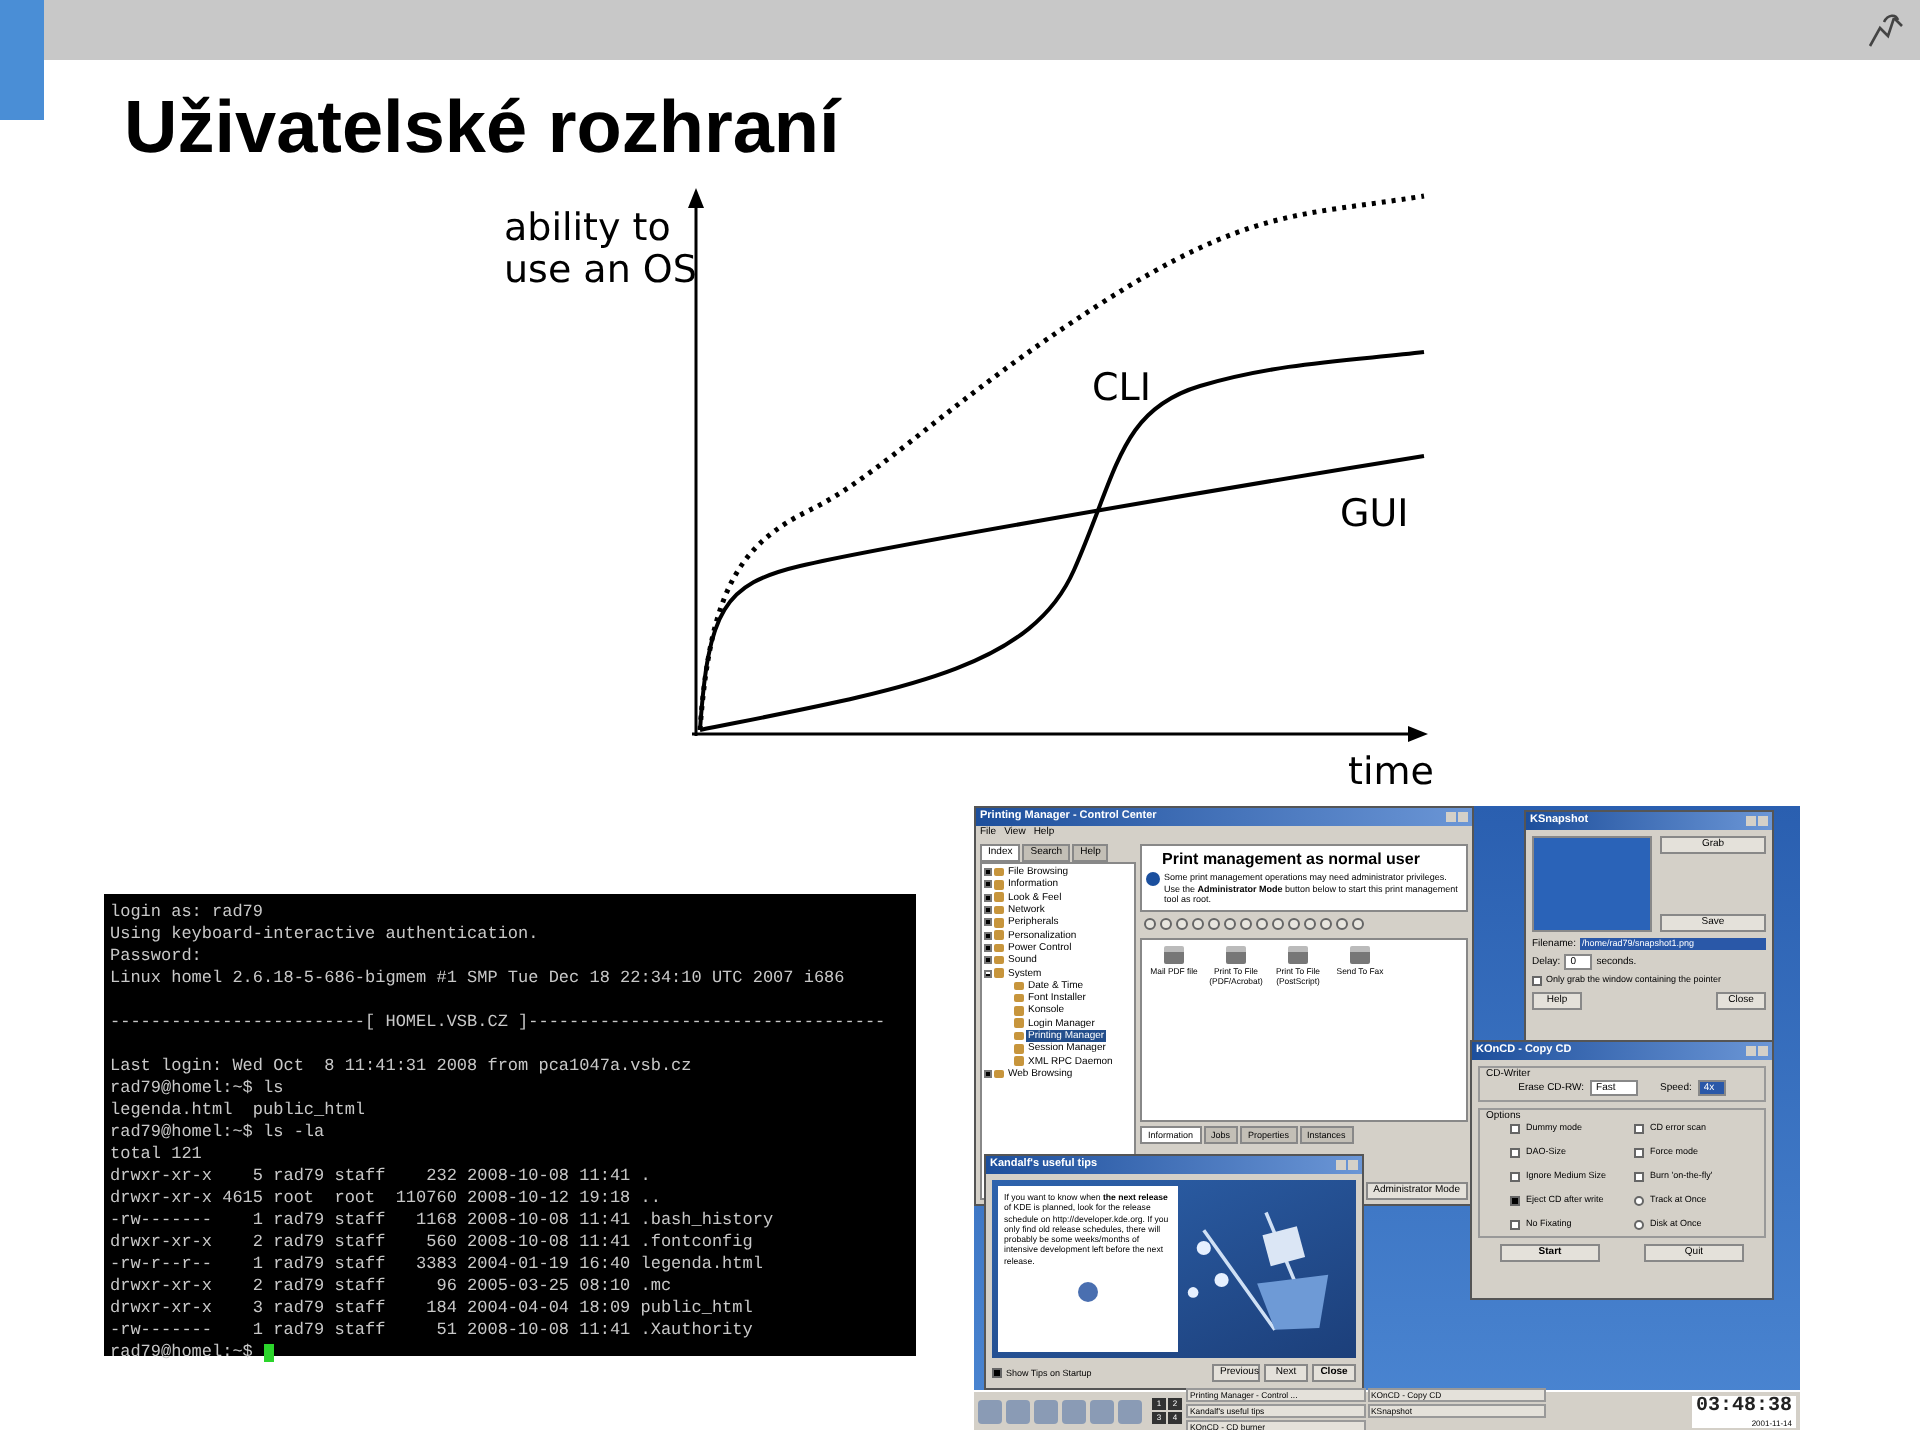 The height and width of the screenshot is (1440, 1920). Describe the element at coordinates (436, 1265) in the screenshot. I see `terminal-line: -rw-r--r-- 1 rad79 staff 3383 2004-01-19 16:40 legenda.html` at that location.